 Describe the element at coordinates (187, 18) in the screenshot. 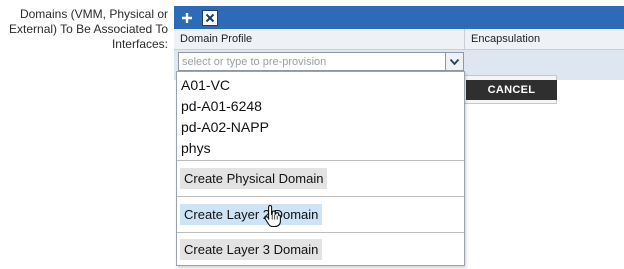

I see `plus-icon` at that location.